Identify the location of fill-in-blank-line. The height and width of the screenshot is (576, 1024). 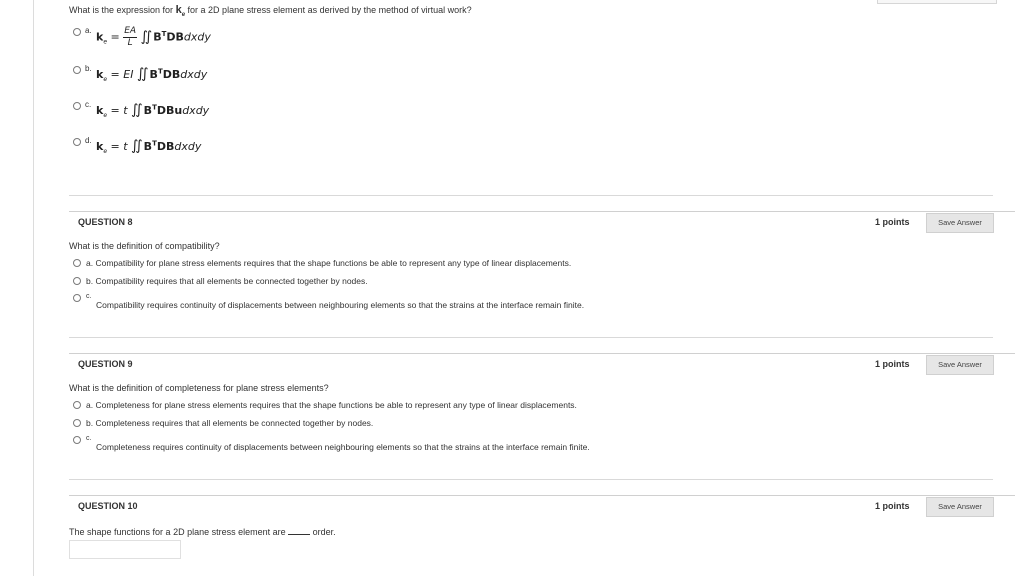
(299, 530).